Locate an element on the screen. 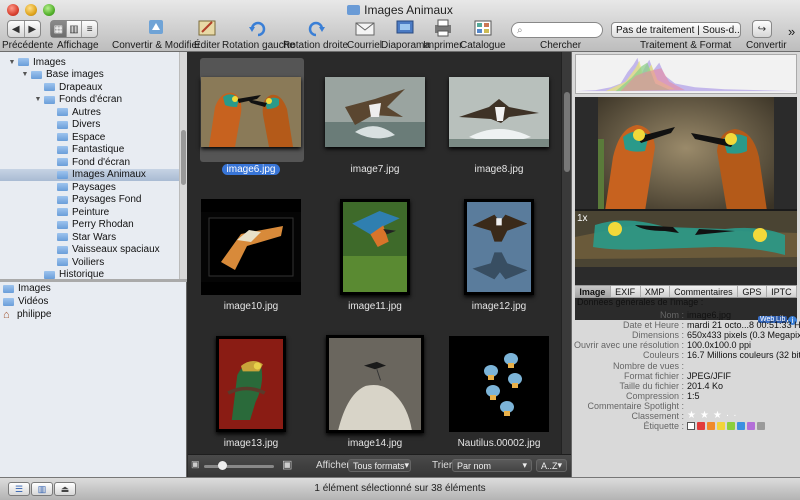  sidebar-item: Paysages Fond is located at coordinates (89, 200).